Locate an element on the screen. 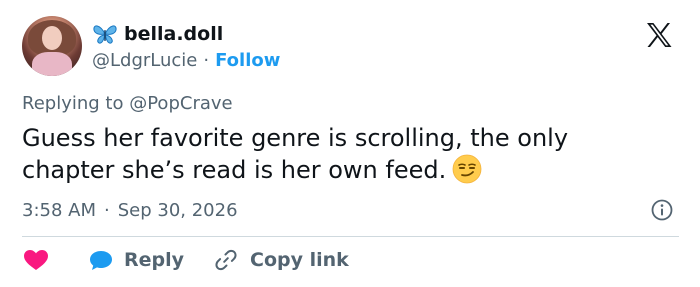 The height and width of the screenshot is (287, 700). handle-row: @LdgrLucie · Follow is located at coordinates (186, 60).